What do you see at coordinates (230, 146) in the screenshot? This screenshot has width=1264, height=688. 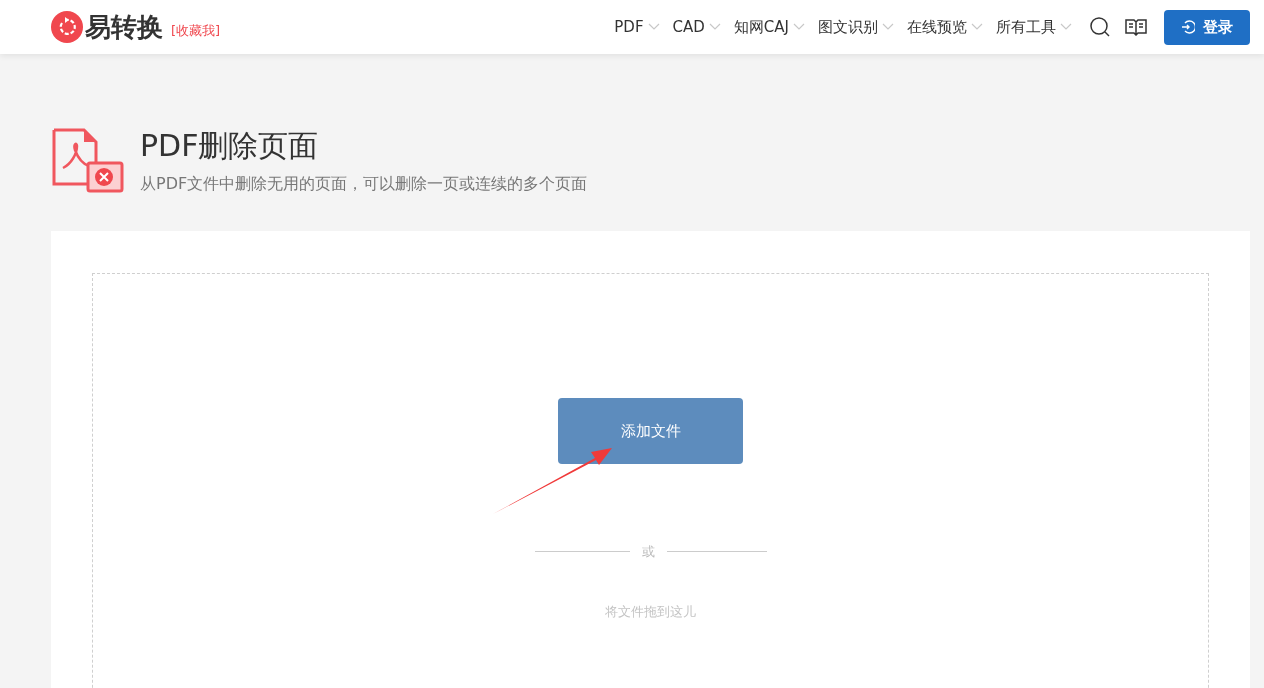 I see `page-title: PDF删除页面` at bounding box center [230, 146].